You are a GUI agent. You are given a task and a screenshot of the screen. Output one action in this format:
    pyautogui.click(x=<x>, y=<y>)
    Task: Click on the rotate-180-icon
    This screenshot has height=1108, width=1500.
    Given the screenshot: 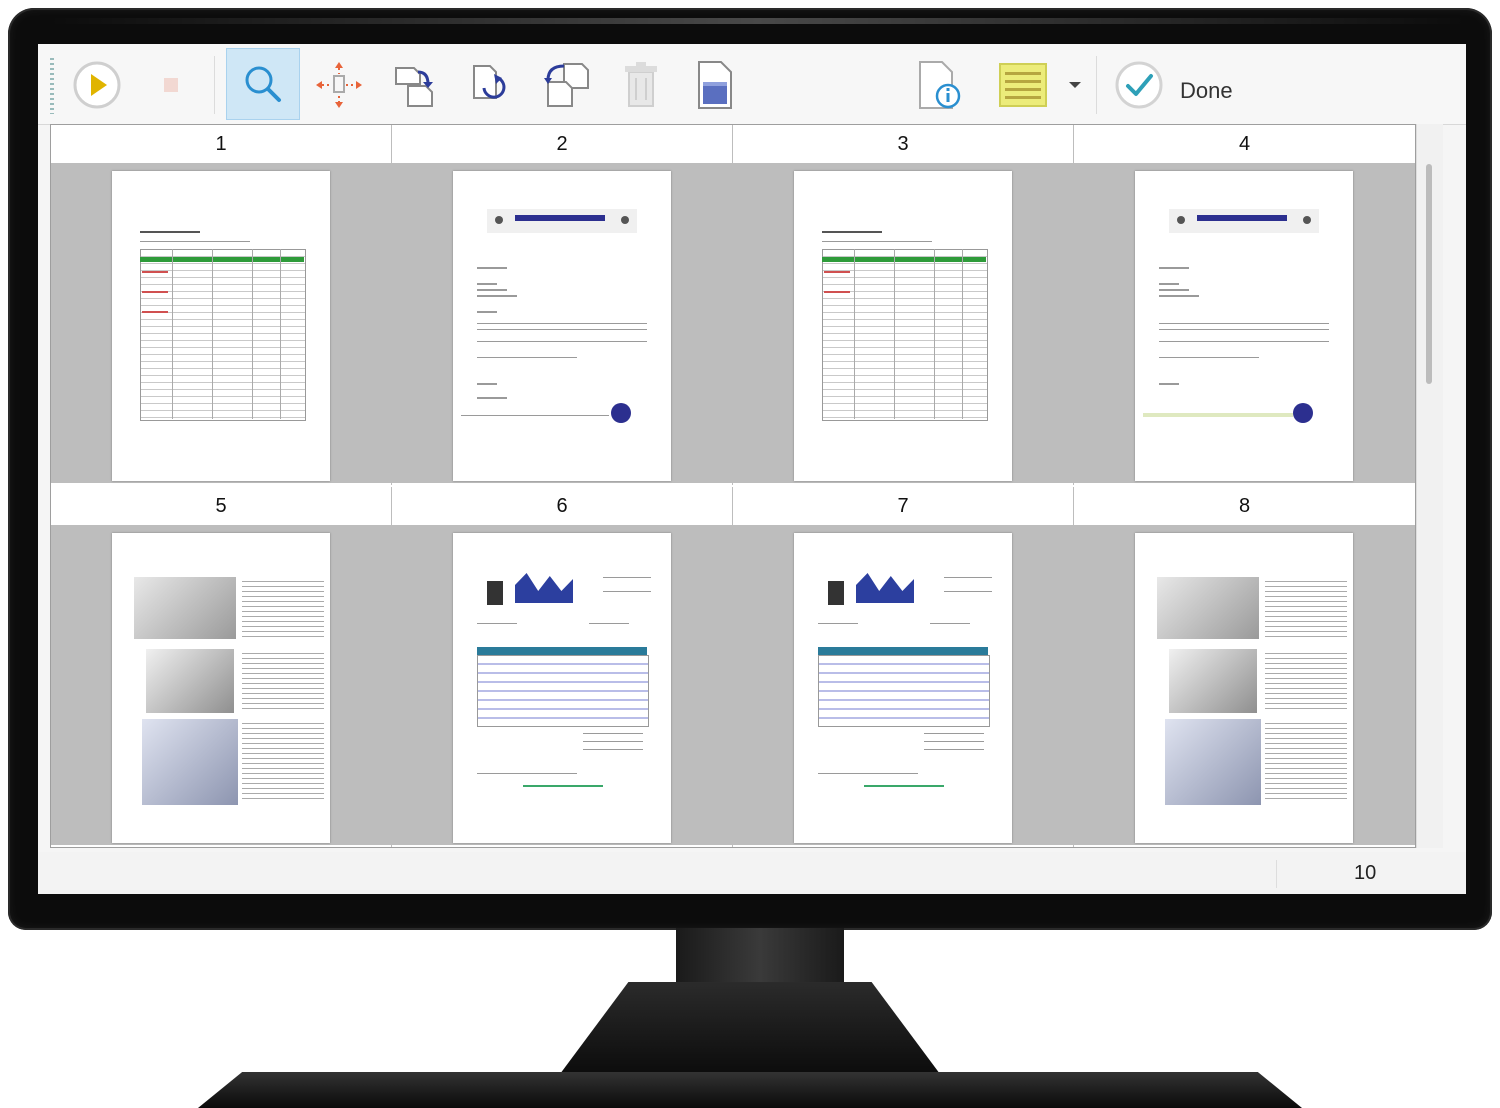 What is the action you would take?
    pyautogui.click(x=566, y=85)
    